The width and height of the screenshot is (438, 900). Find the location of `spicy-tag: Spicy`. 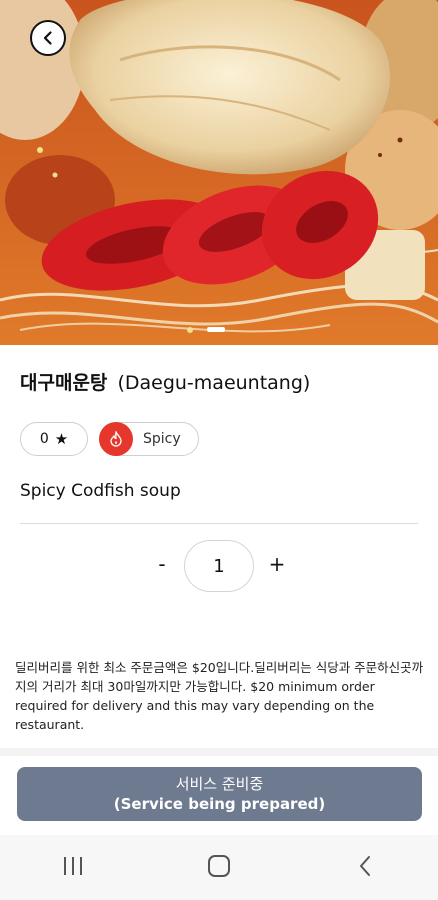

spicy-tag: Spicy is located at coordinates (149, 439).